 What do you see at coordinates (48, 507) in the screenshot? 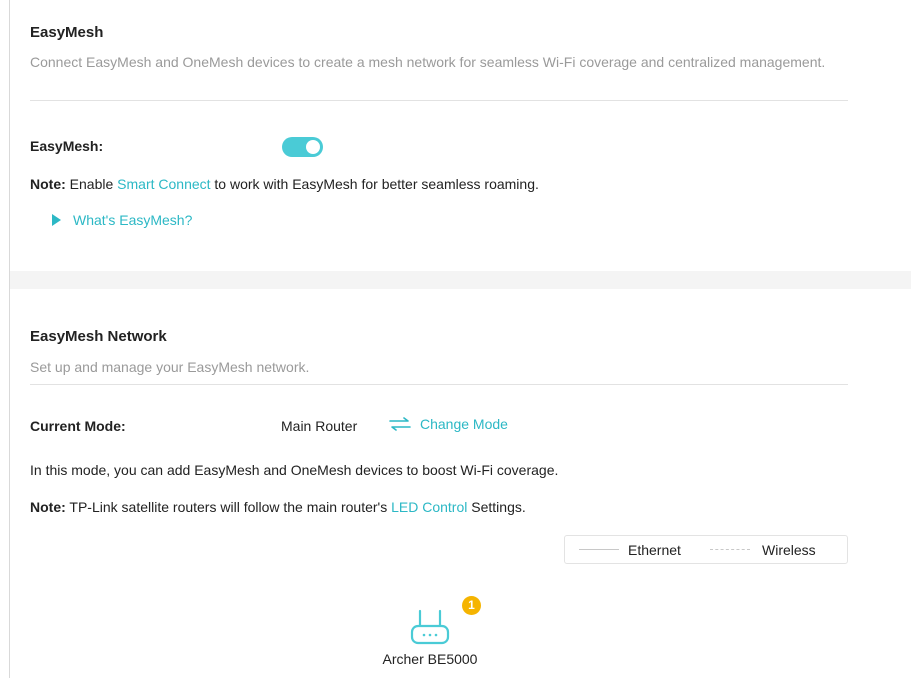
I see `led-note-prefix: Note:` at bounding box center [48, 507].